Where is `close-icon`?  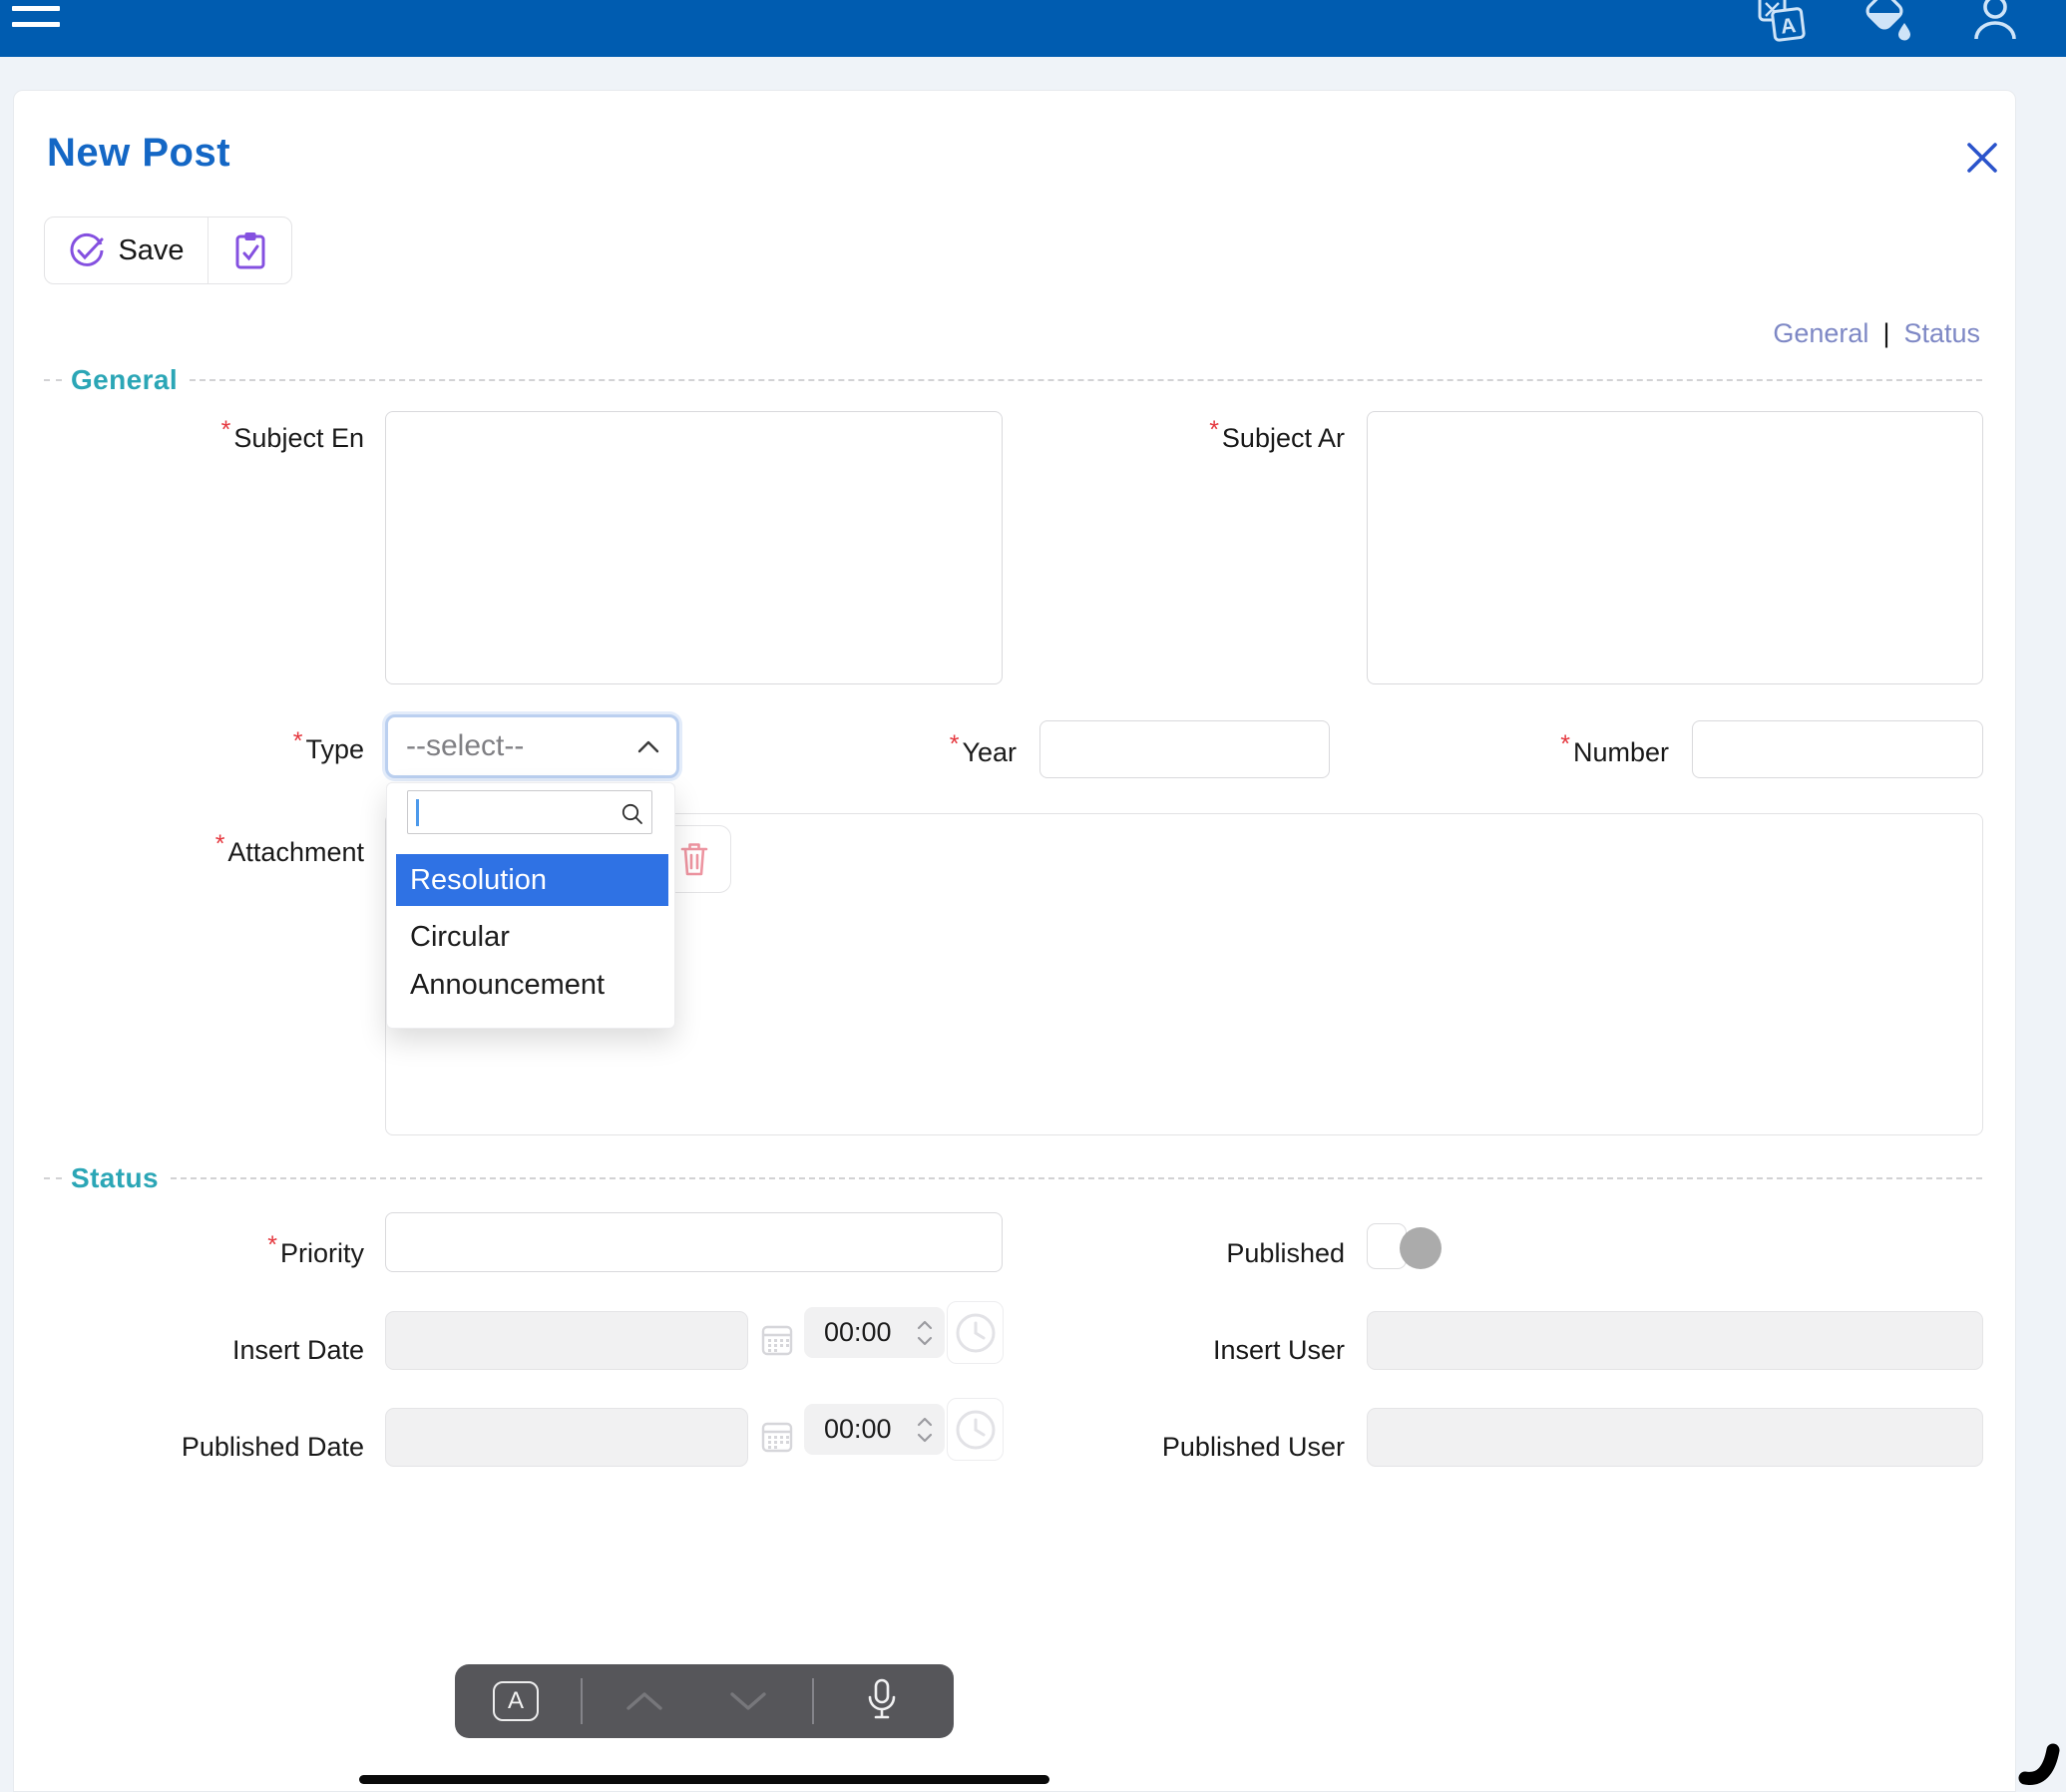
close-icon is located at coordinates (1982, 158).